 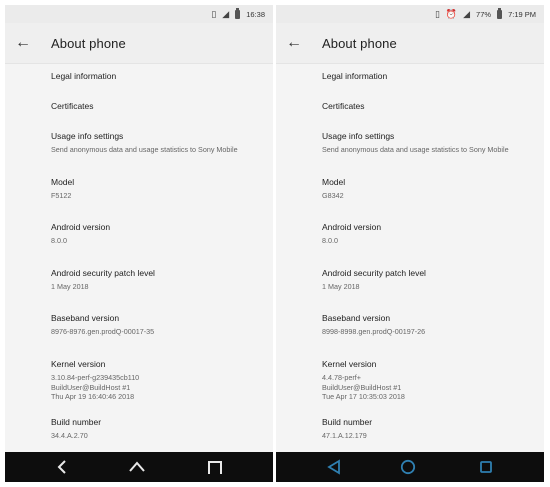 What do you see at coordinates (69, 435) in the screenshot?
I see `list-item-value: 34.4.A.2.70` at bounding box center [69, 435].